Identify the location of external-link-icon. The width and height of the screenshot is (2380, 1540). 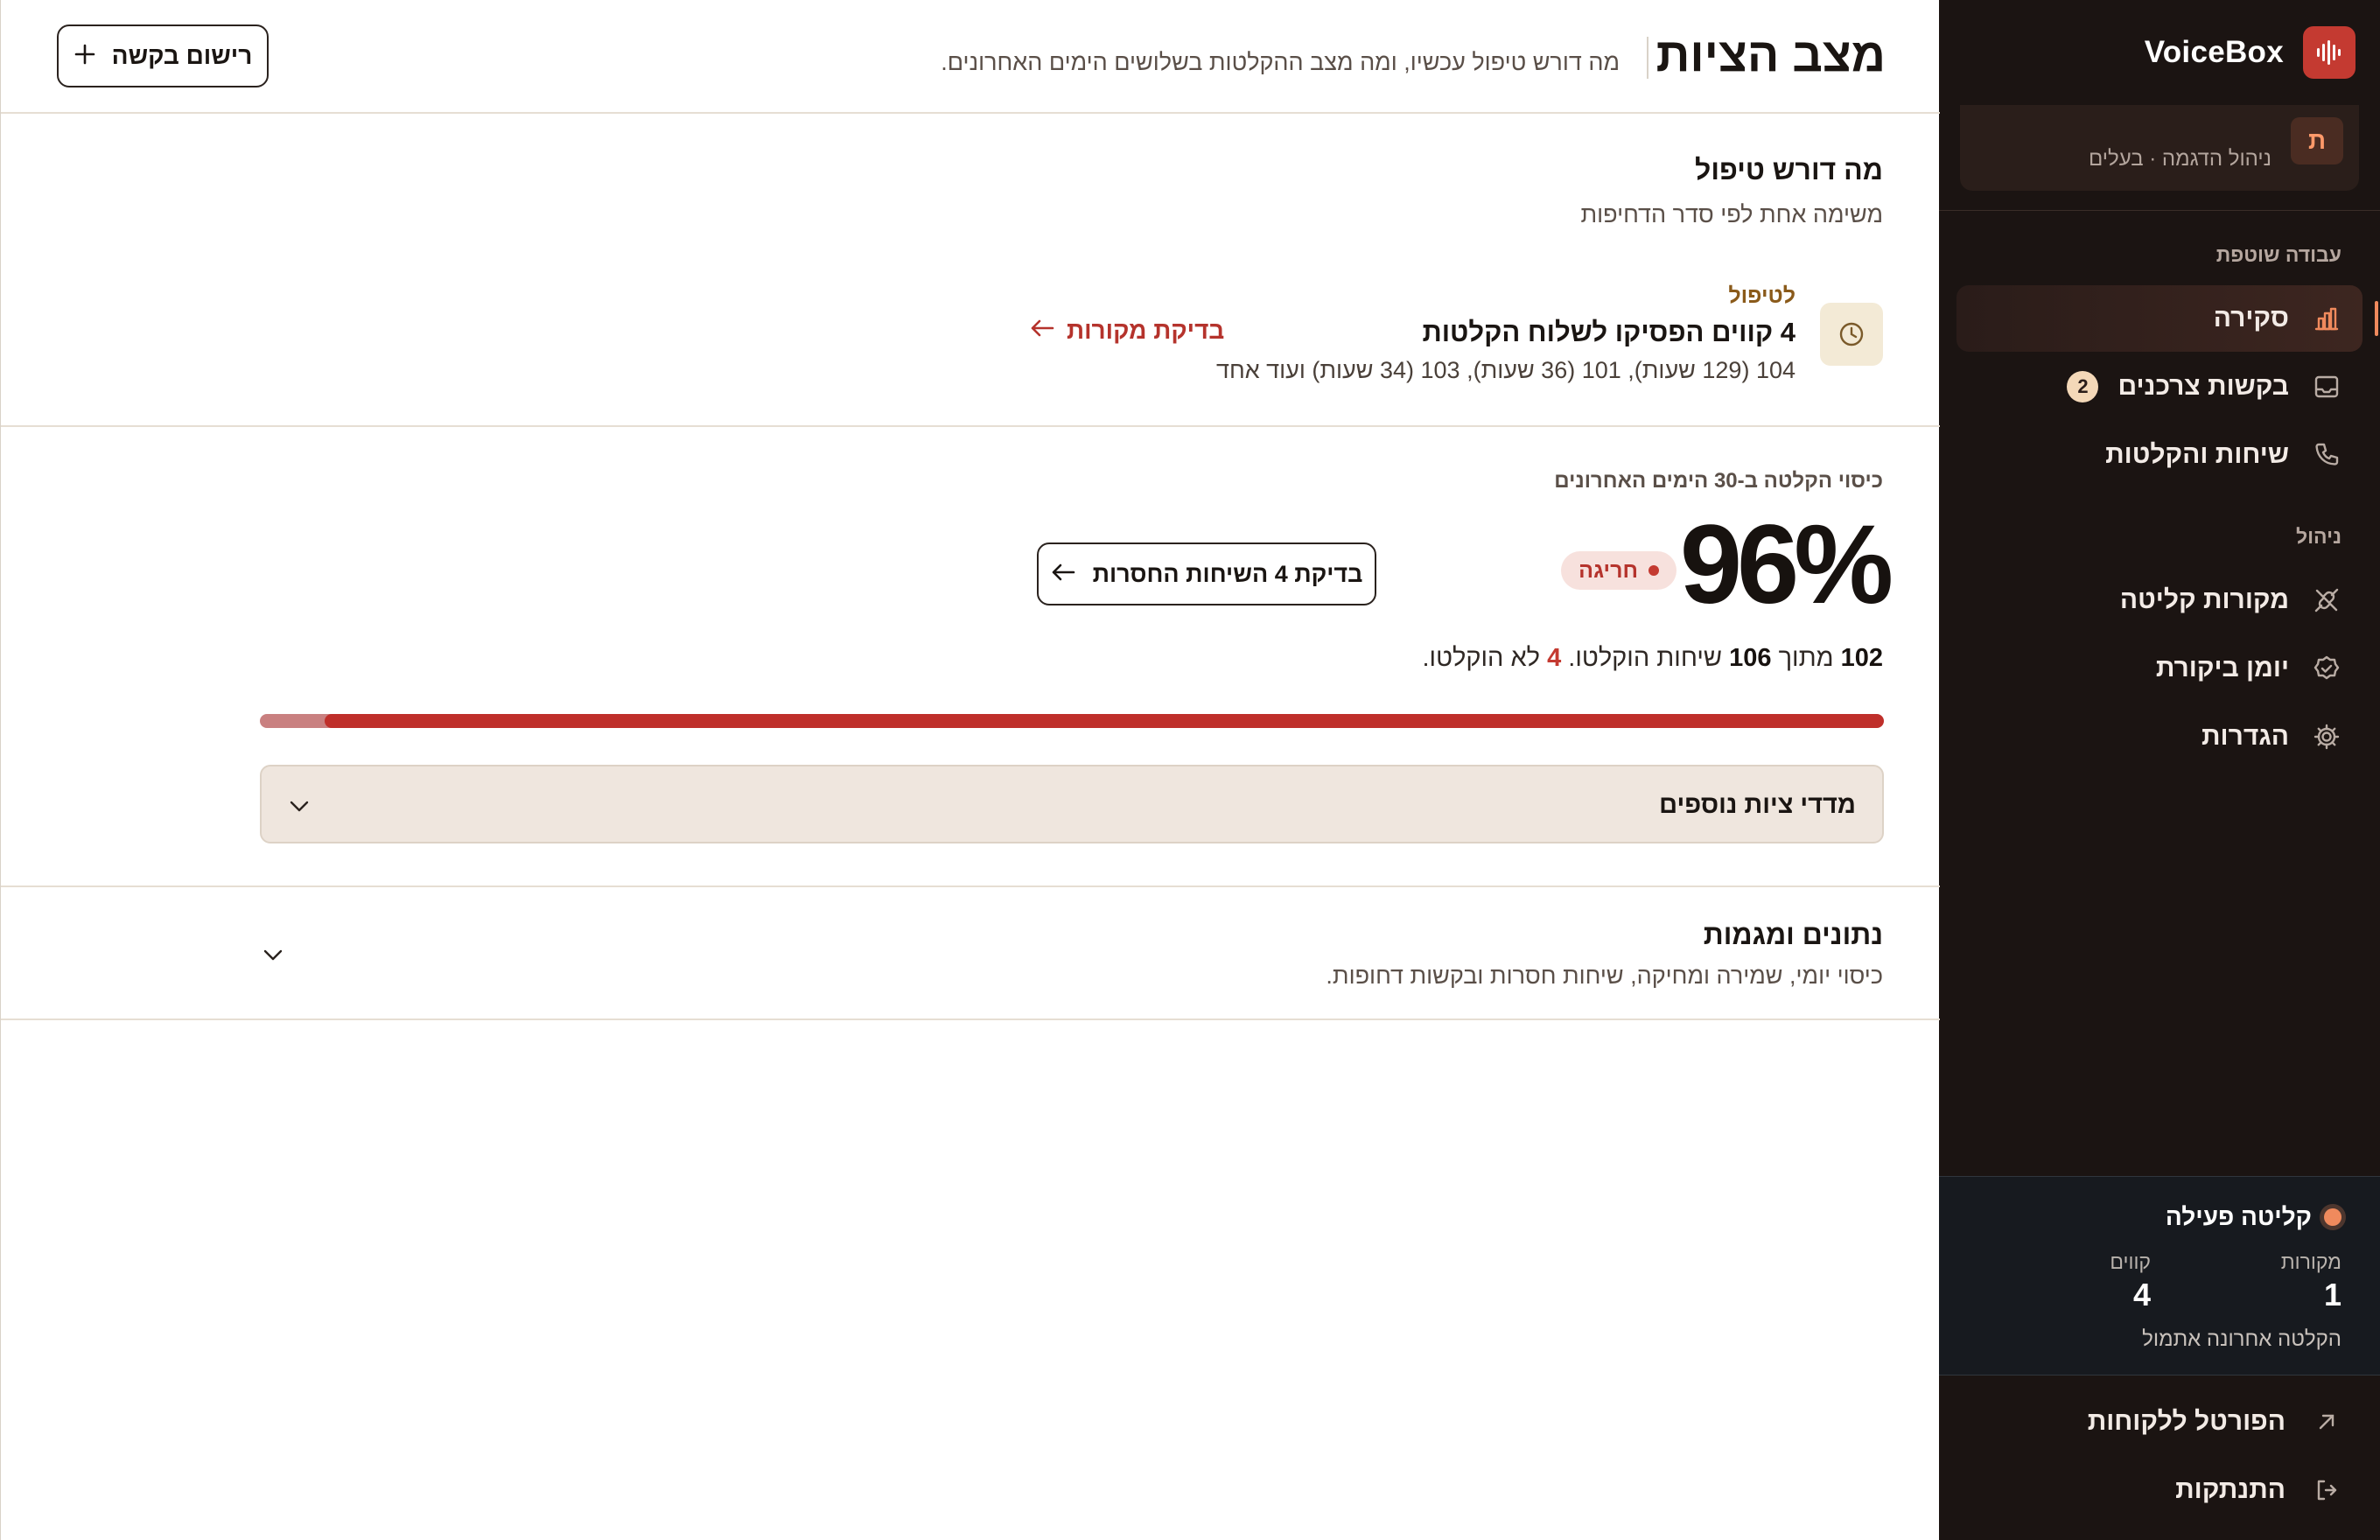
(2327, 1422).